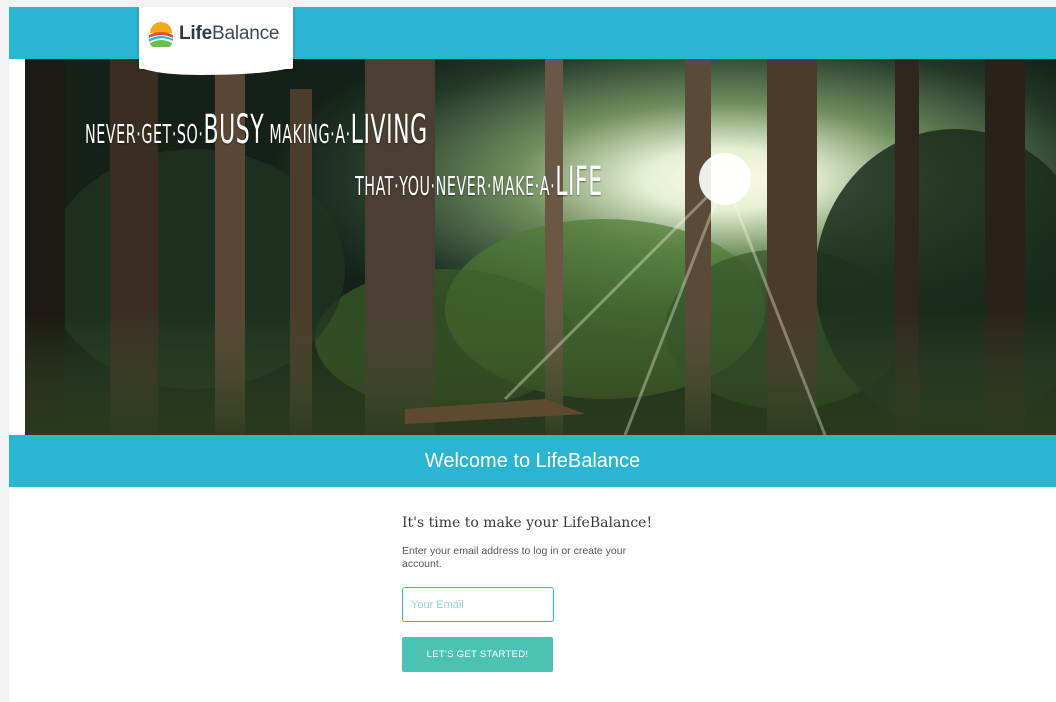  What do you see at coordinates (527, 523) in the screenshot?
I see `form-heading: It's time to make your LifeBalance!` at bounding box center [527, 523].